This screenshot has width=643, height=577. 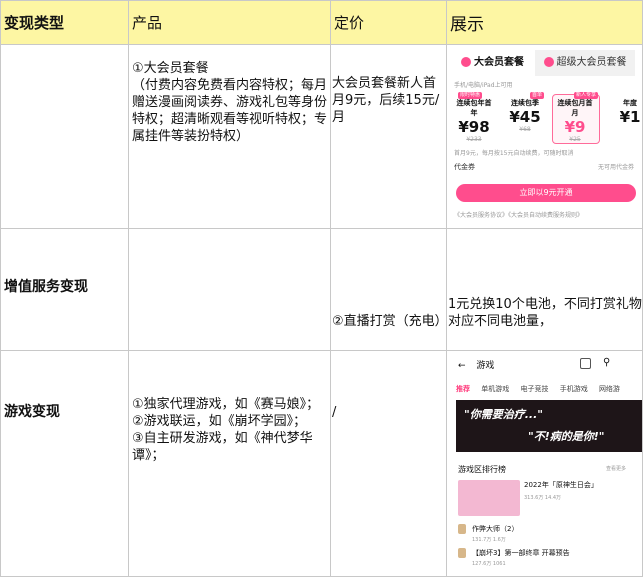 I want to click on renew-note: 首月9元，每月按15元自动续费，可随时取消, so click(x=514, y=153).